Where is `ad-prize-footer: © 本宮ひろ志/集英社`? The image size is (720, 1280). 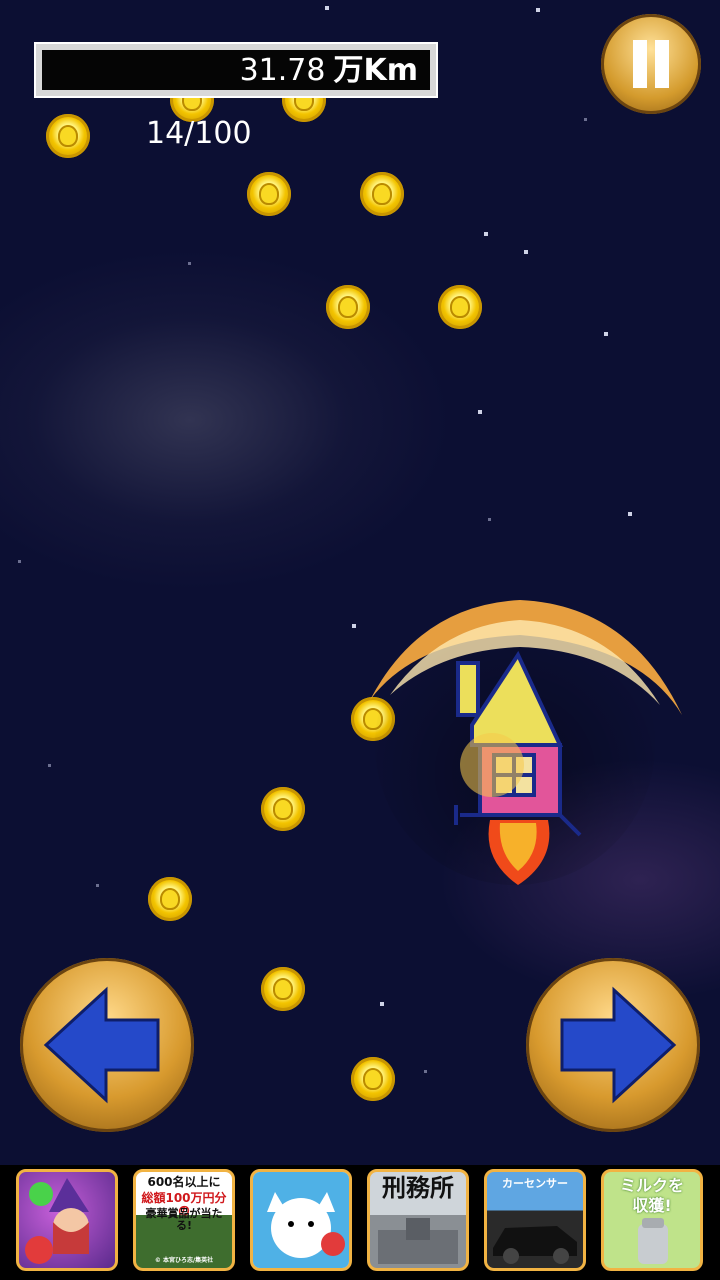 ad-prize-footer: © 本宮ひろ志/集英社 is located at coordinates (184, 1260).